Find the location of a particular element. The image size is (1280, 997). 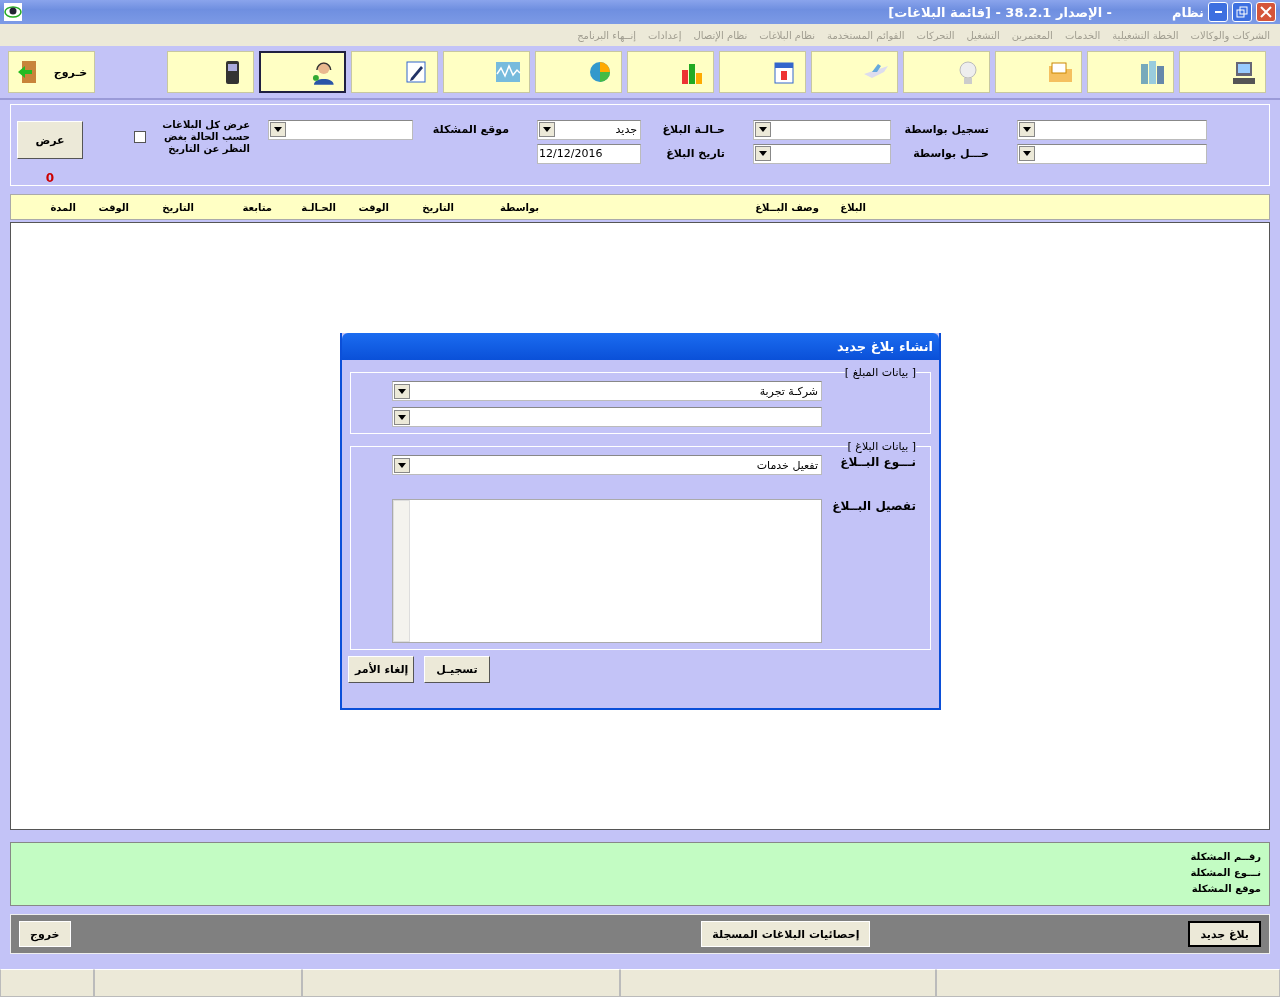

show-button: عرض is located at coordinates (50, 140).